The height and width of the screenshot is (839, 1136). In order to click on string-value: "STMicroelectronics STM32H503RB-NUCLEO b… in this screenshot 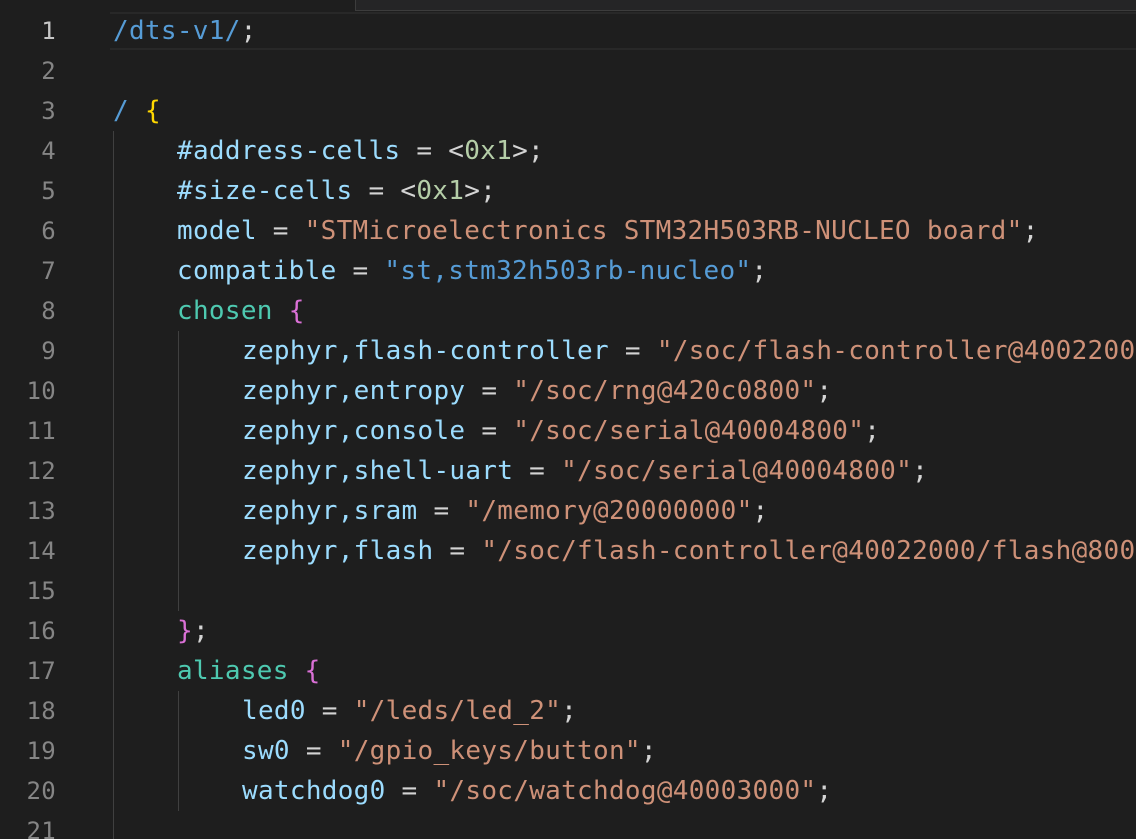, I will do `click(663, 231)`.